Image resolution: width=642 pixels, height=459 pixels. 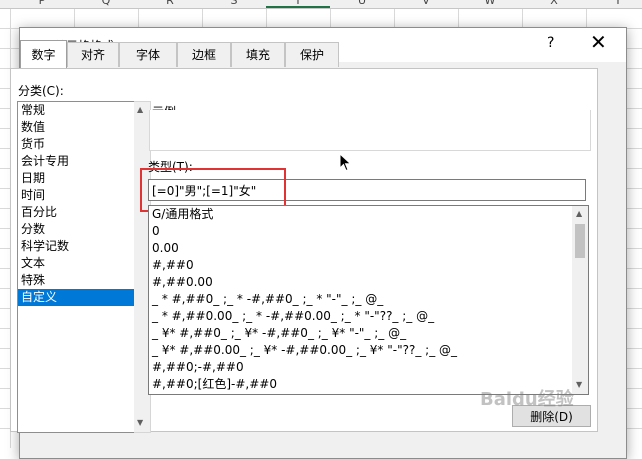 I want to click on tab-alignment: 对齐, so click(x=93, y=54).